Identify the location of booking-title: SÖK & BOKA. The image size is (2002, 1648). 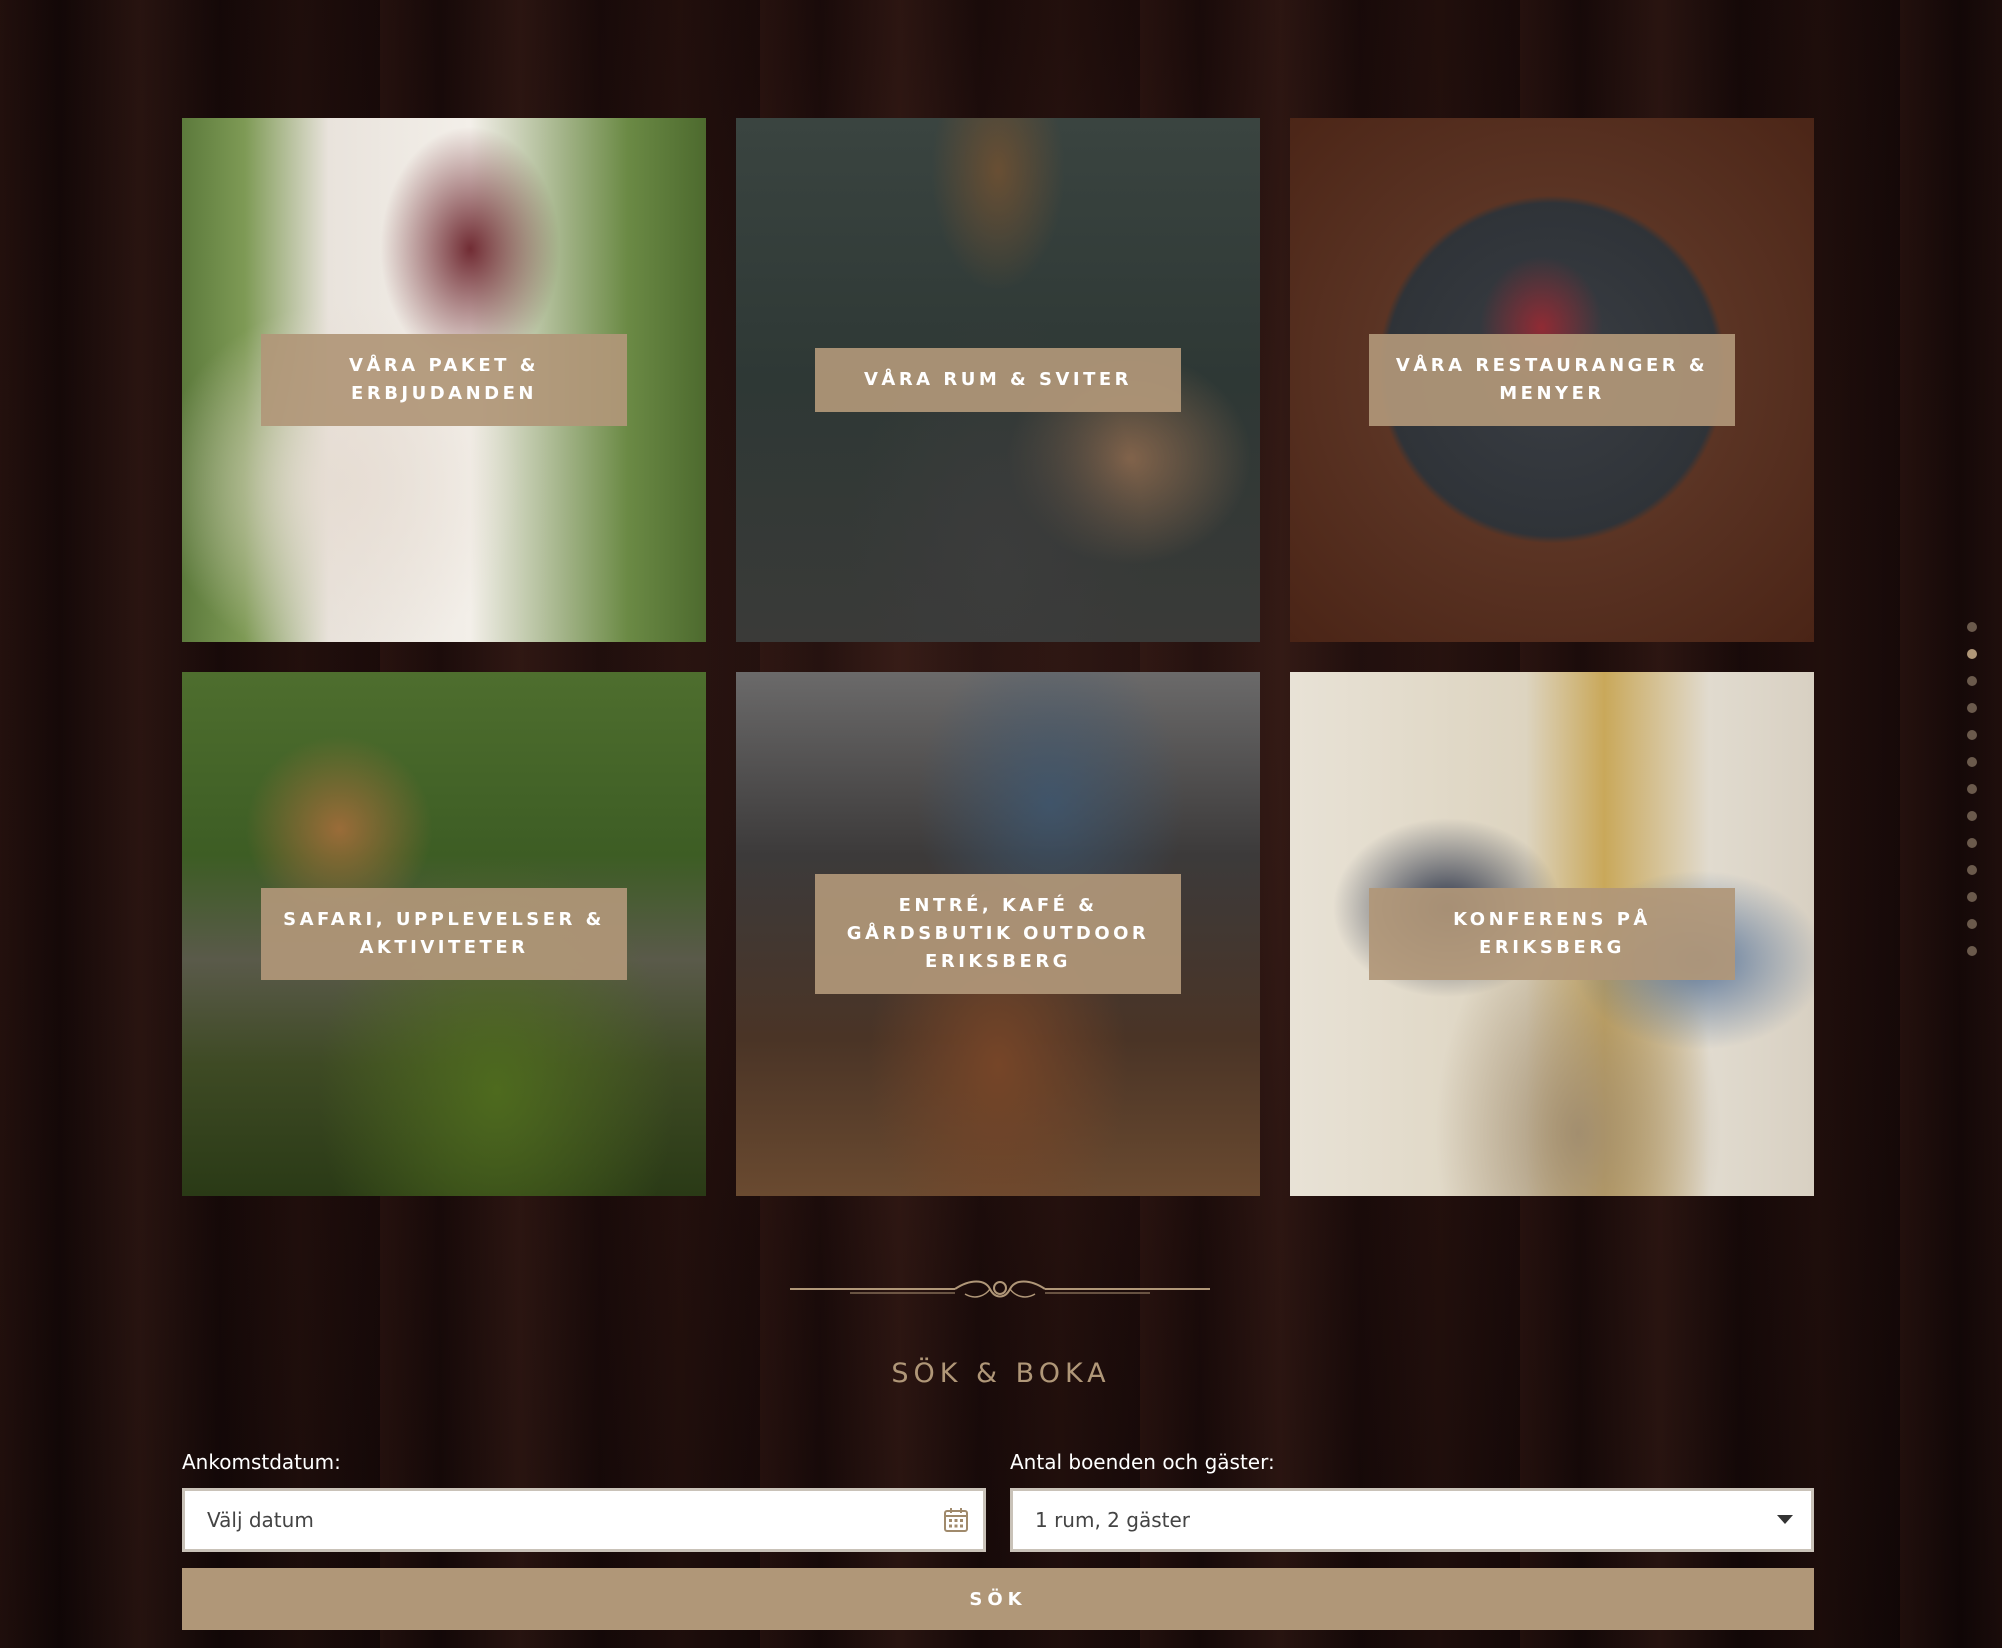
(1001, 1373).